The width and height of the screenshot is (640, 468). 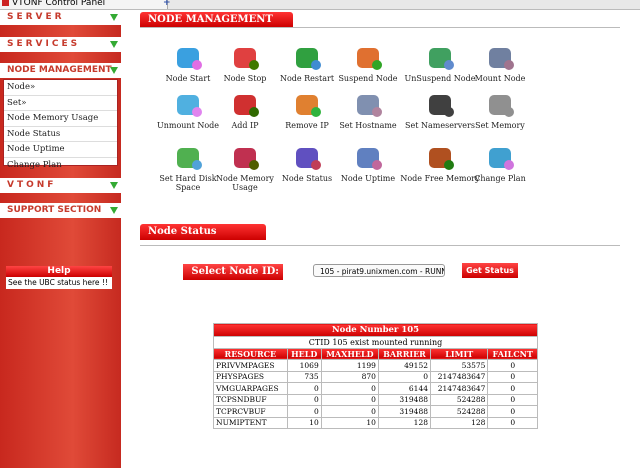 What do you see at coordinates (188, 58) in the screenshot?
I see `node-start-icon` at bounding box center [188, 58].